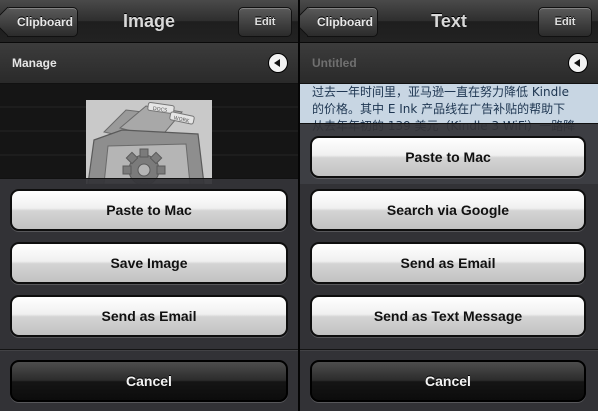  Describe the element at coordinates (449, 63) in the screenshot. I see `document-title-bar: Untitled` at that location.